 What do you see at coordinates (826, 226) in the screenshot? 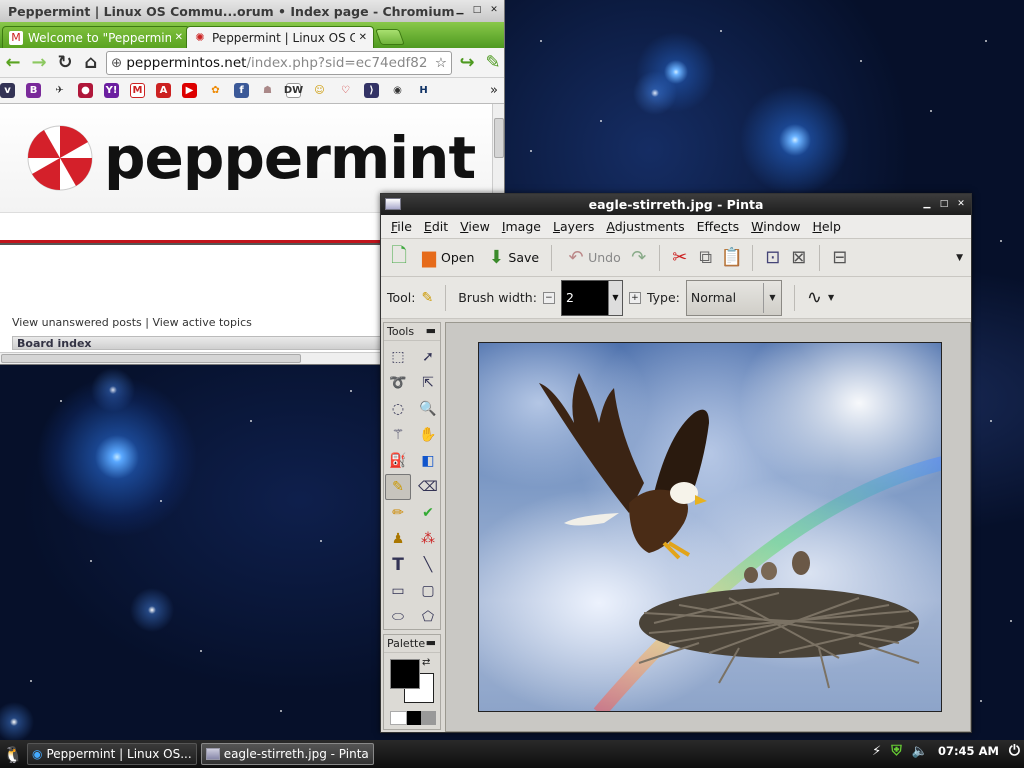
I see `menu-help: Help` at bounding box center [826, 226].